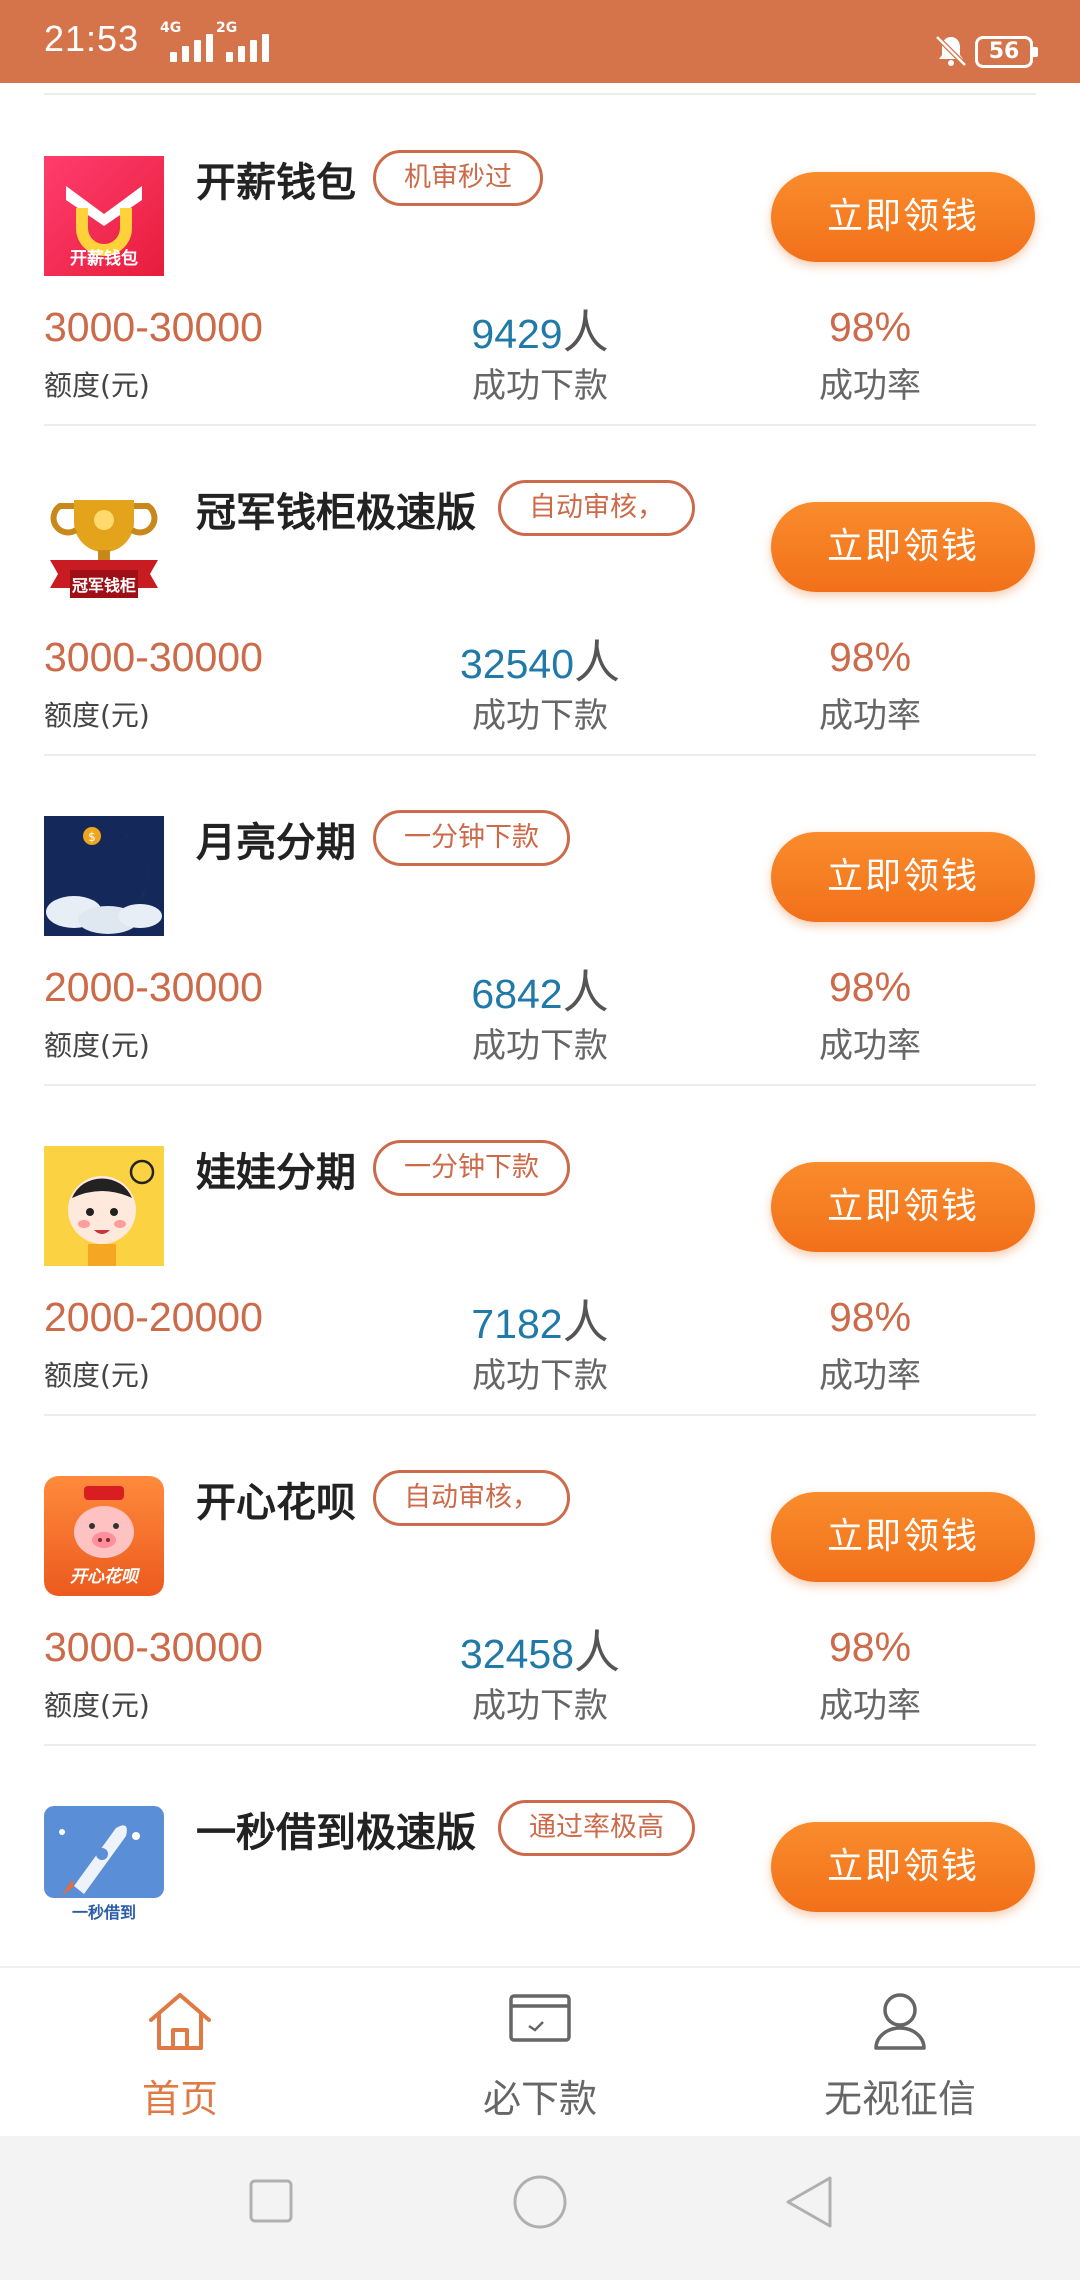 The width and height of the screenshot is (1080, 2280). Describe the element at coordinates (458, 178) in the screenshot. I see `product-tag: 机审秒过` at that location.